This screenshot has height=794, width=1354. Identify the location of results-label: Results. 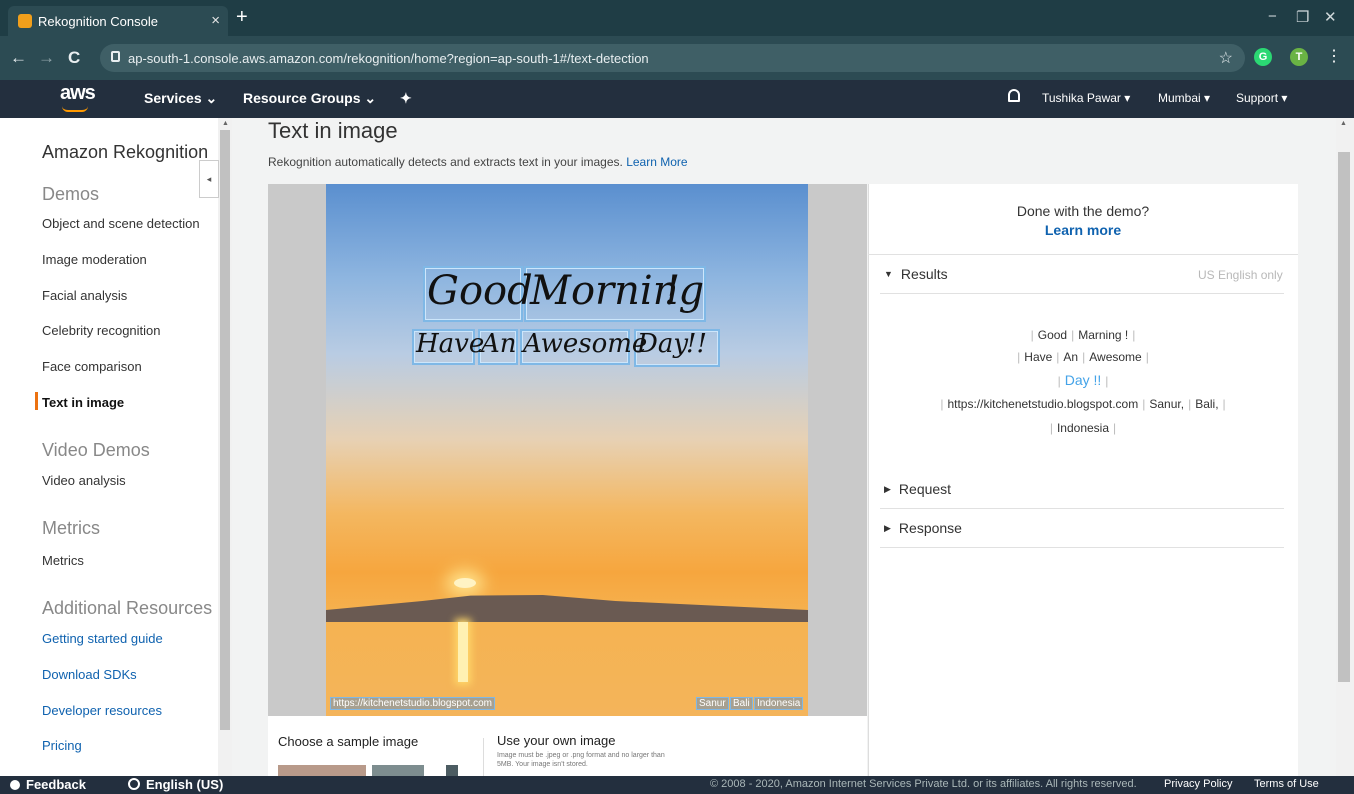
(924, 274).